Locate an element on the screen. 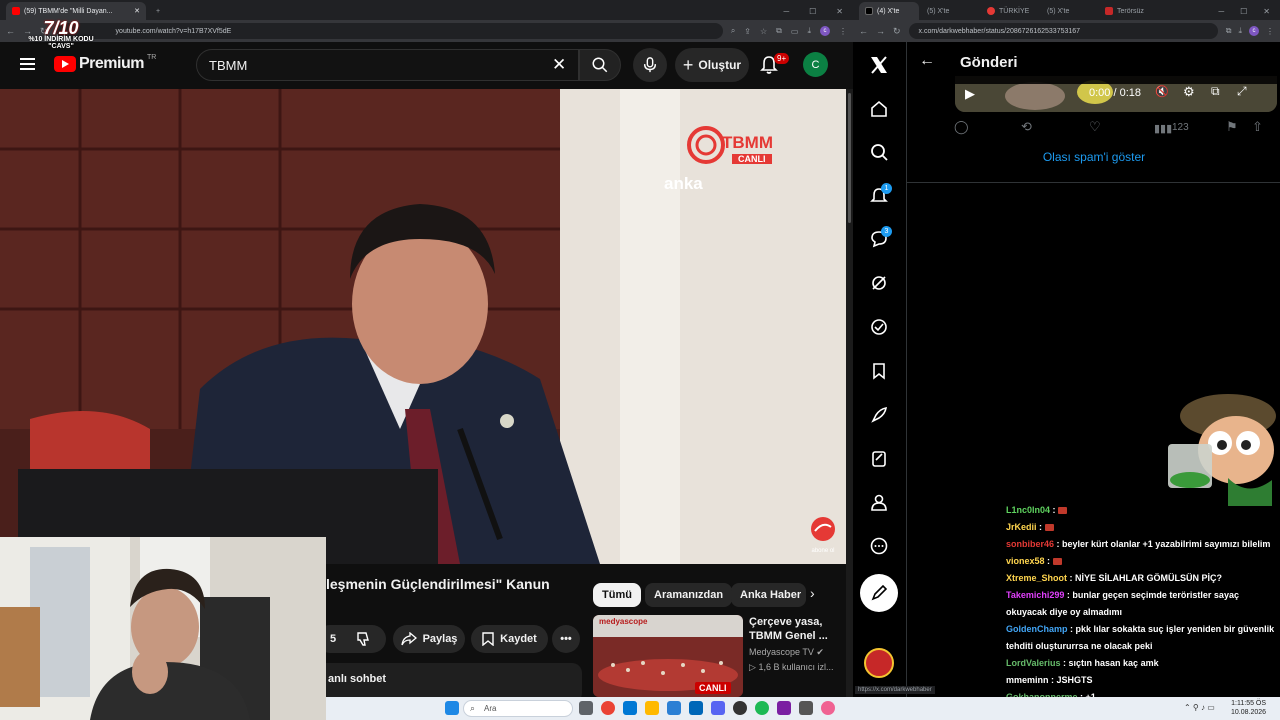 Image resolution: width=1280 pixels, height=720 pixels. profile-icon is located at coordinates (879, 502).